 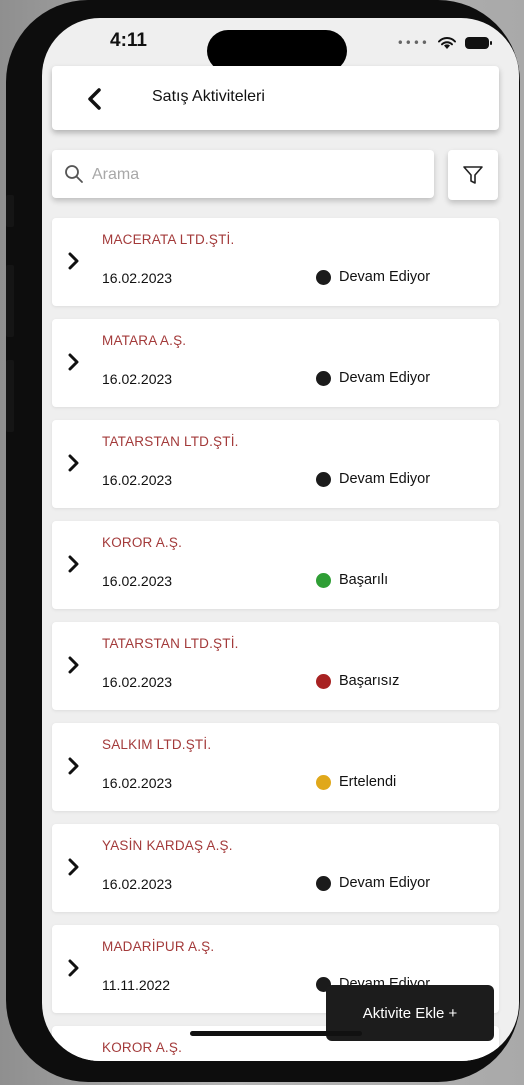 I want to click on signal-icon: ••••, so click(x=412, y=43).